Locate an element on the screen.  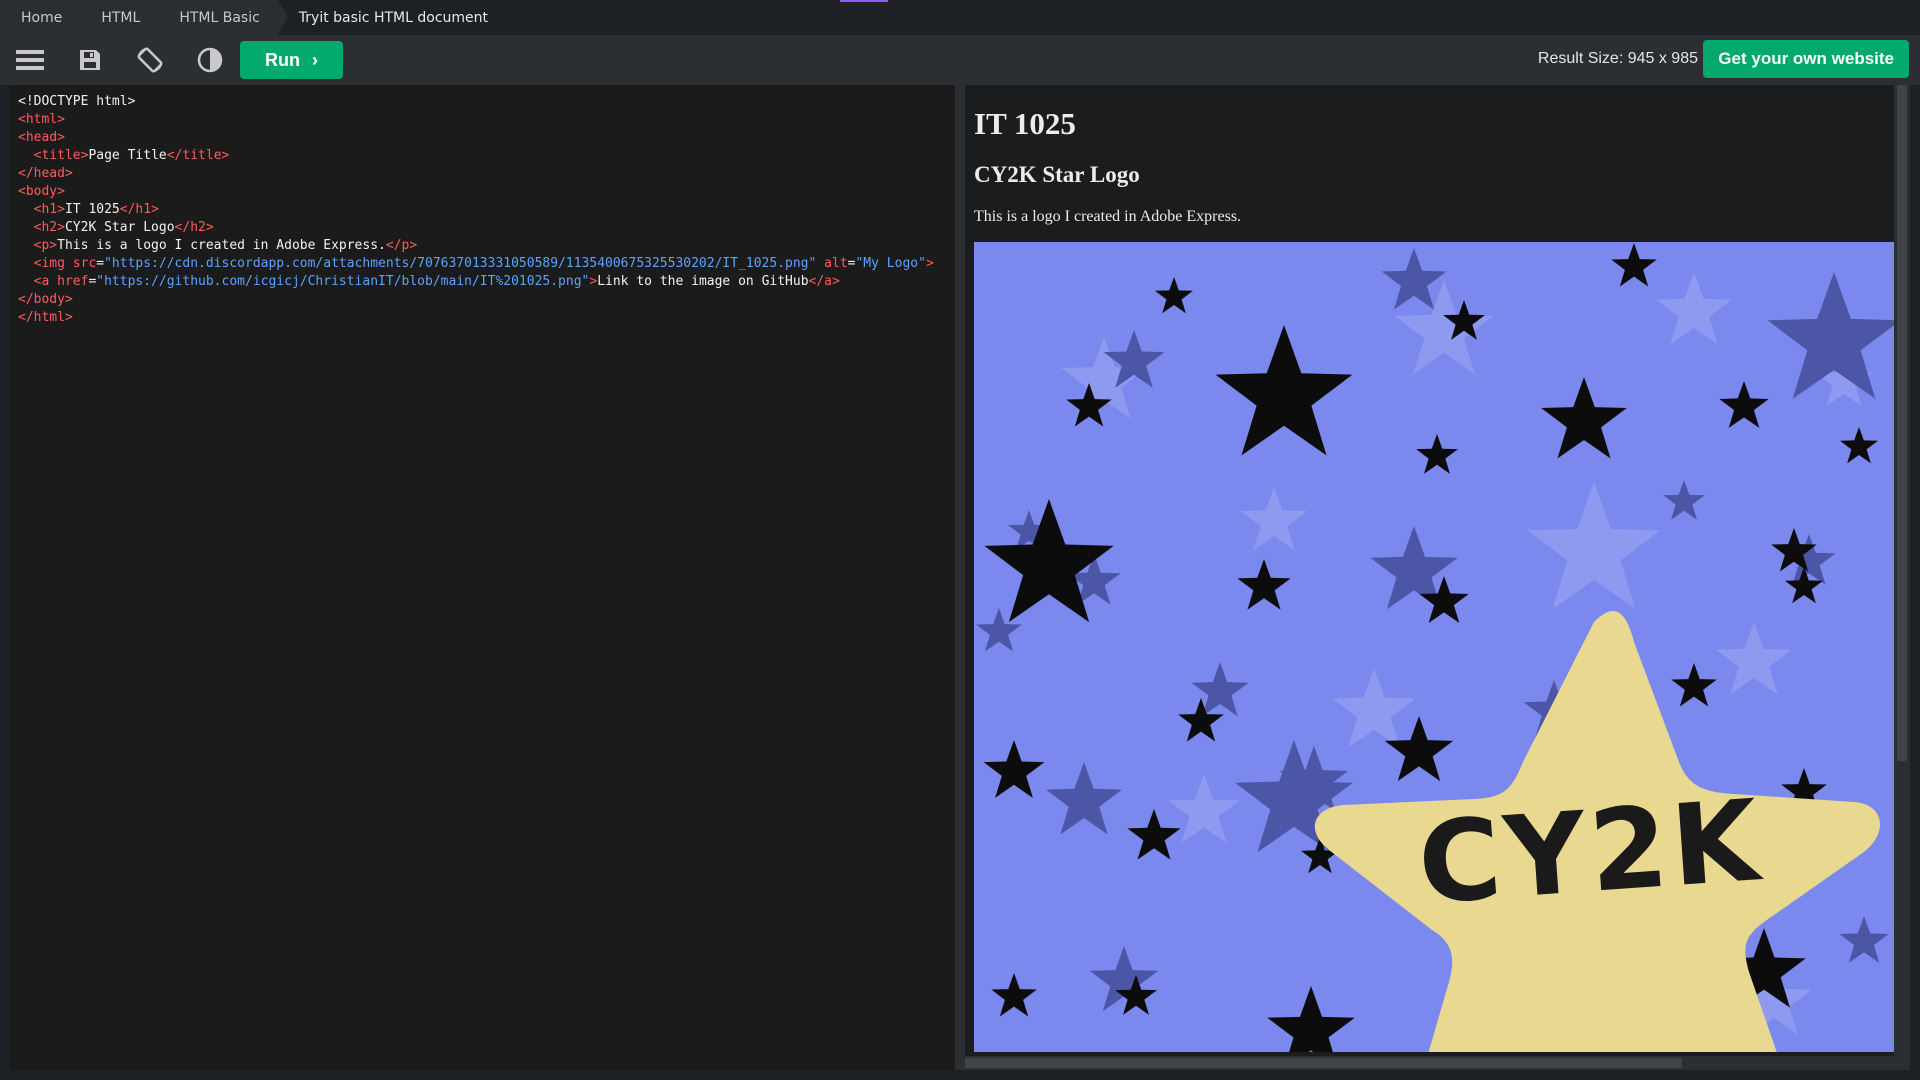
get-website-button: Get your own website is located at coordinates (1806, 59).